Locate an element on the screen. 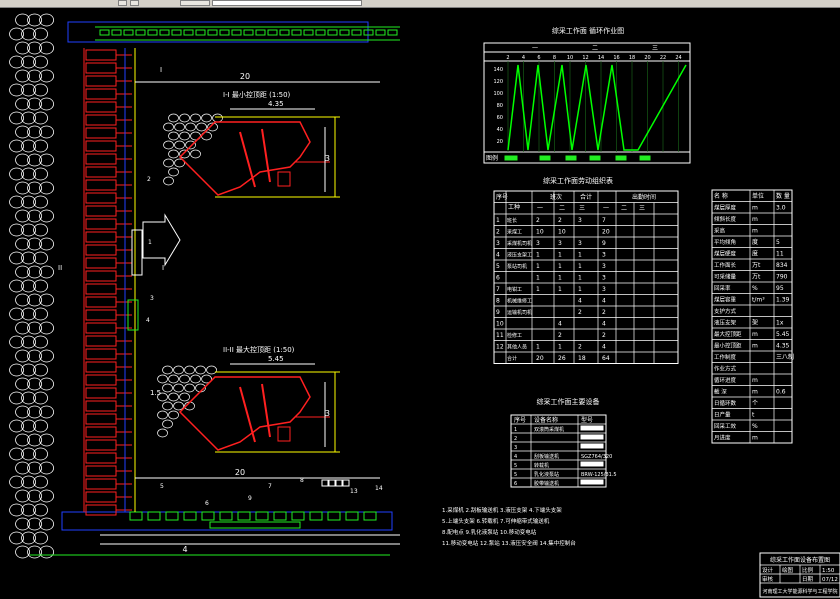  parameter-cell: 度 is located at coordinates (755, 242).